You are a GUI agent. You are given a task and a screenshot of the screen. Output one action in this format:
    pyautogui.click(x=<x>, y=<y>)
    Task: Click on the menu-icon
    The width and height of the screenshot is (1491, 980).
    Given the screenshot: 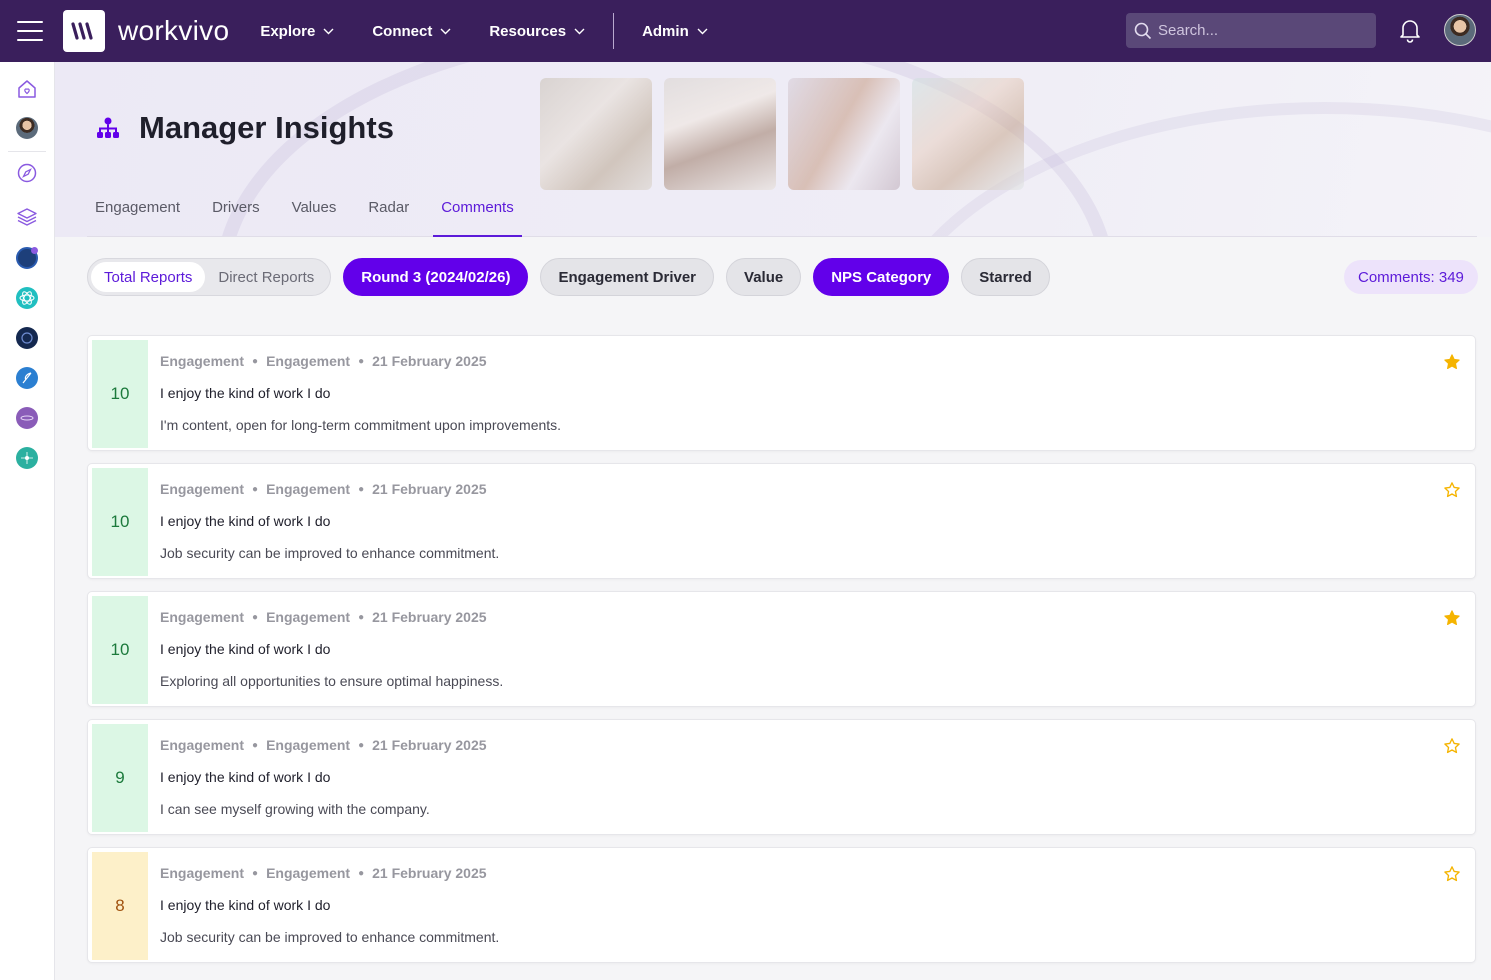 What is the action you would take?
    pyautogui.click(x=30, y=31)
    